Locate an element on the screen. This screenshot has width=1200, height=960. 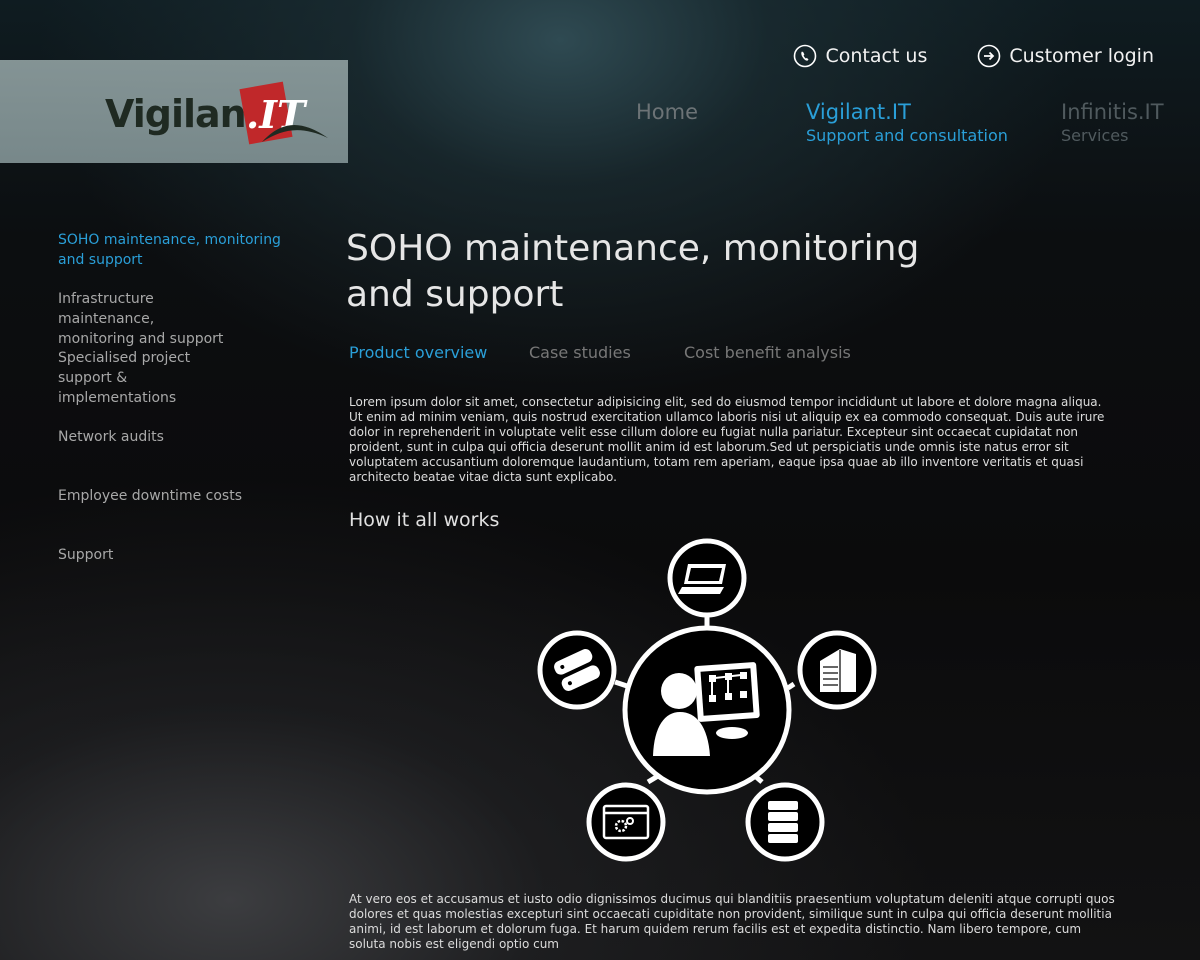
tab-case-studies: Case studies is located at coordinates (580, 352).